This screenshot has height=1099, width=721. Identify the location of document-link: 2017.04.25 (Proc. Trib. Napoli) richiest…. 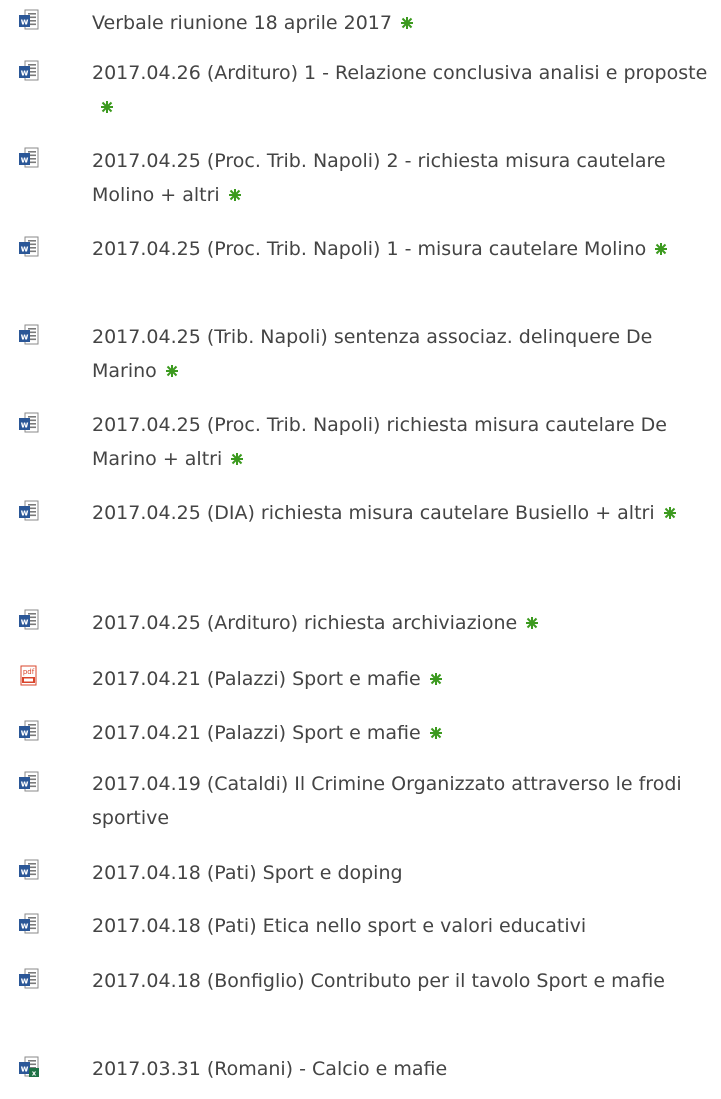
(379, 442).